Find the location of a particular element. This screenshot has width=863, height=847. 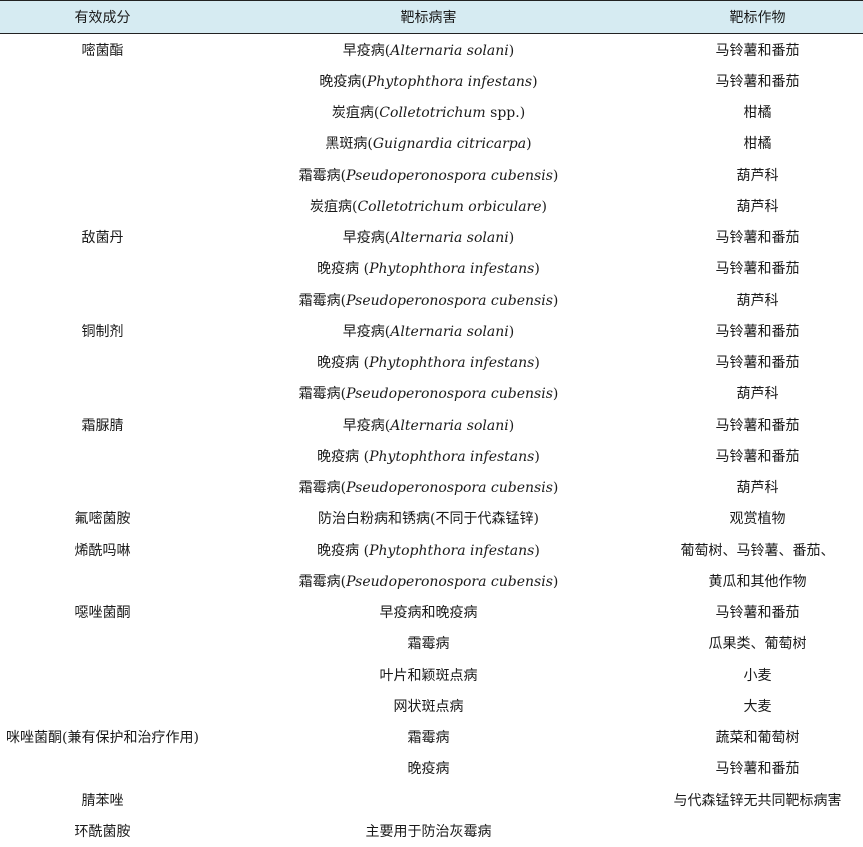

disease-name: 主要用于防治灰霉病 is located at coordinates (428, 831).